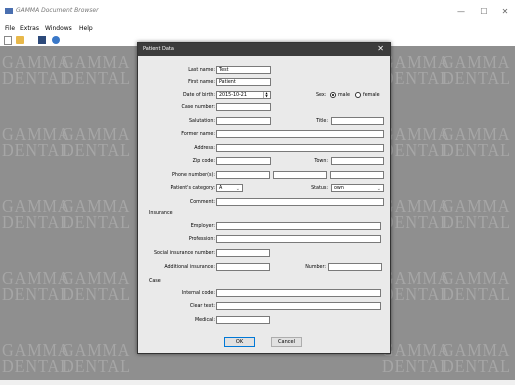  I want to click on globe-icon, so click(56, 40).